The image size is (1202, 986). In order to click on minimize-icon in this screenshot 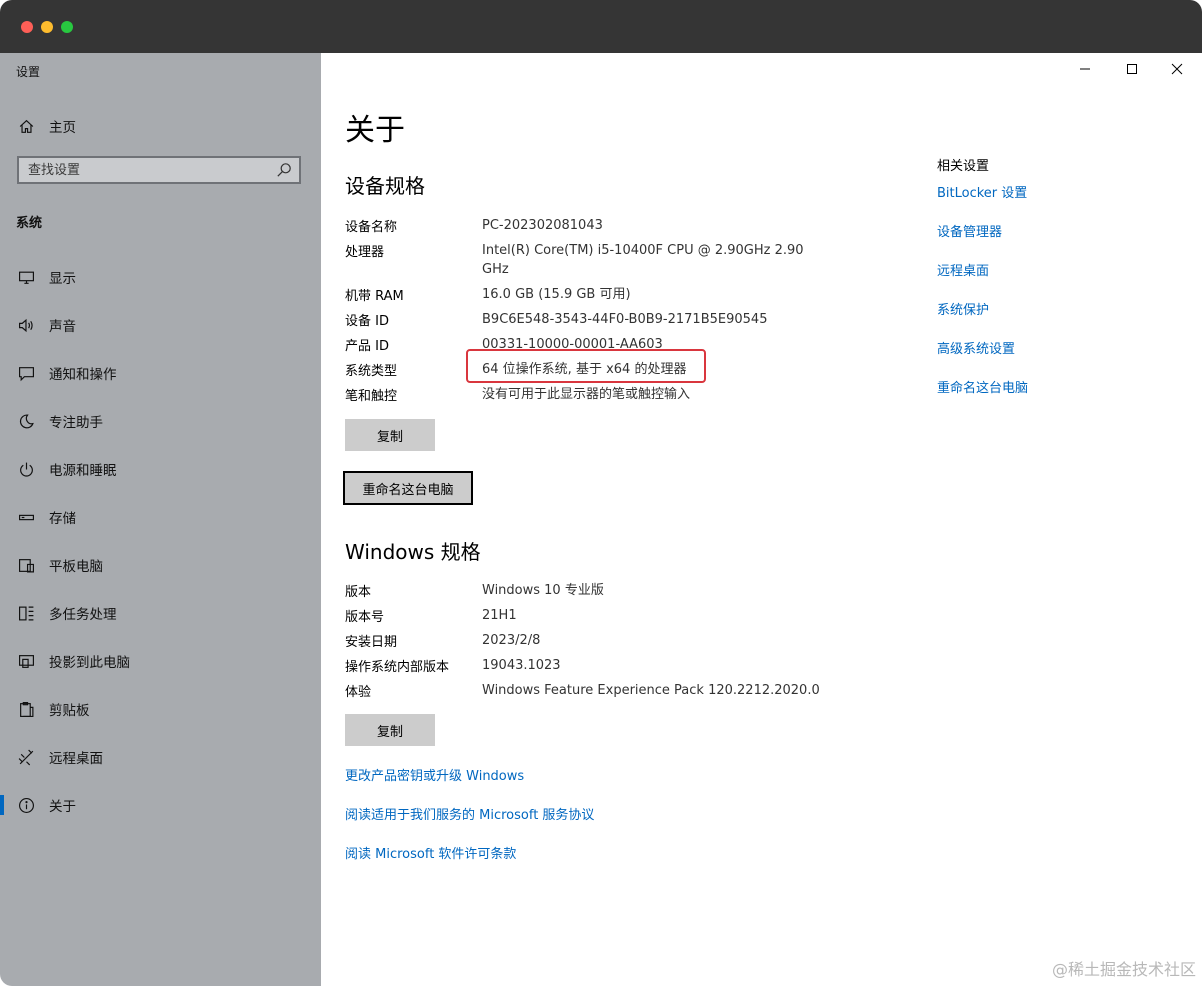, I will do `click(1085, 69)`.